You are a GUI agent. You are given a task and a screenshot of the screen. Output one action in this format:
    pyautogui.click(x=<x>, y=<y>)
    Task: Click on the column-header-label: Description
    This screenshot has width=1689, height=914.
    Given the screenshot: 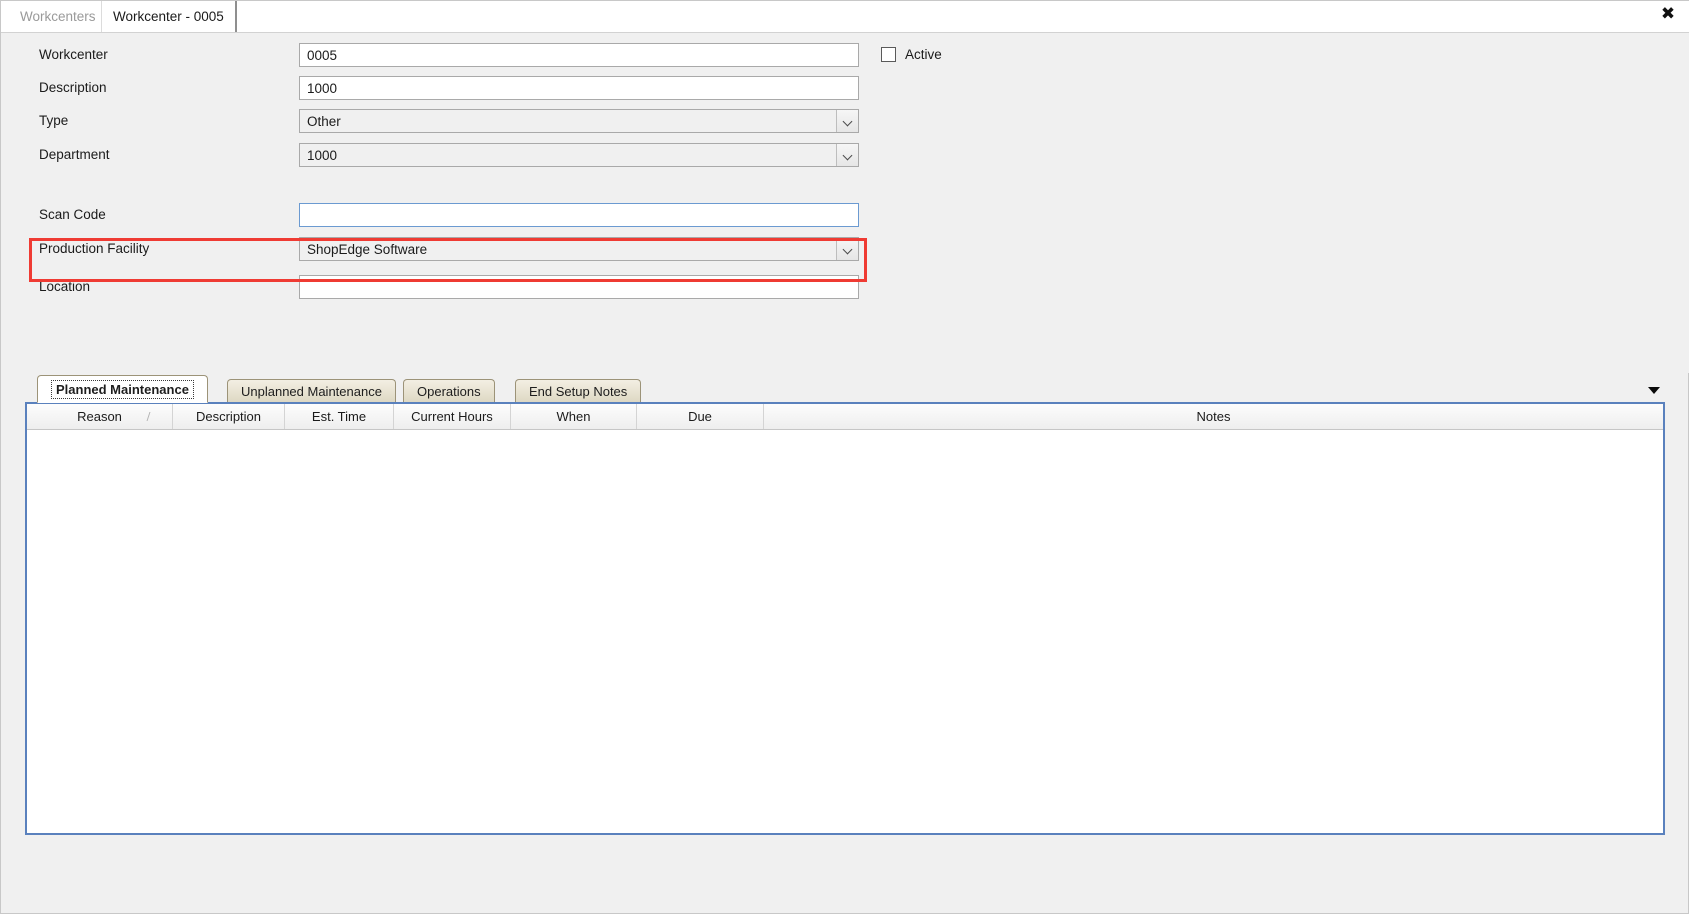 What is the action you would take?
    pyautogui.click(x=228, y=416)
    